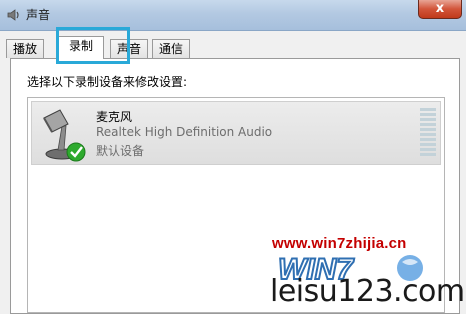  I want to click on window-title: 声音, so click(38, 15).